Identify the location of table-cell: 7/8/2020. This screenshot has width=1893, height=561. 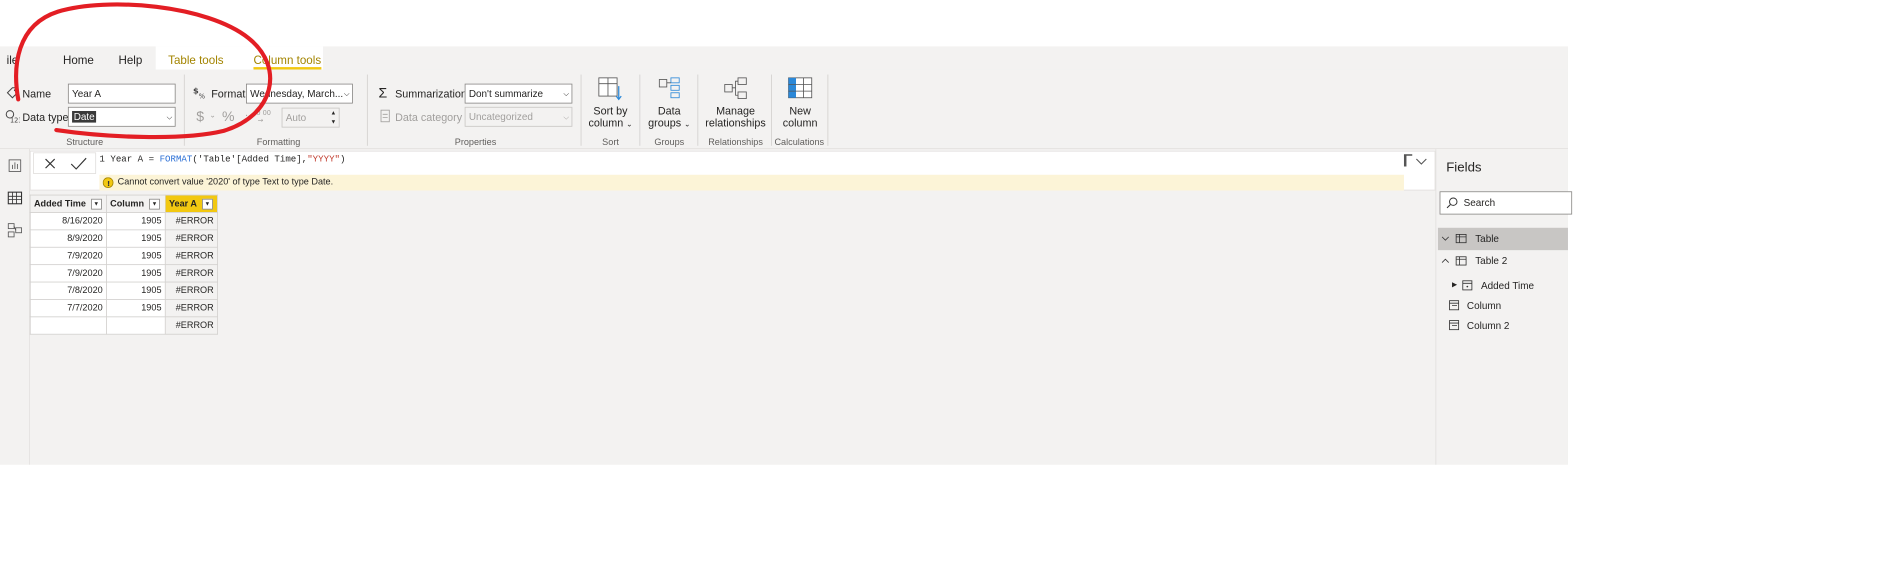
(68, 290).